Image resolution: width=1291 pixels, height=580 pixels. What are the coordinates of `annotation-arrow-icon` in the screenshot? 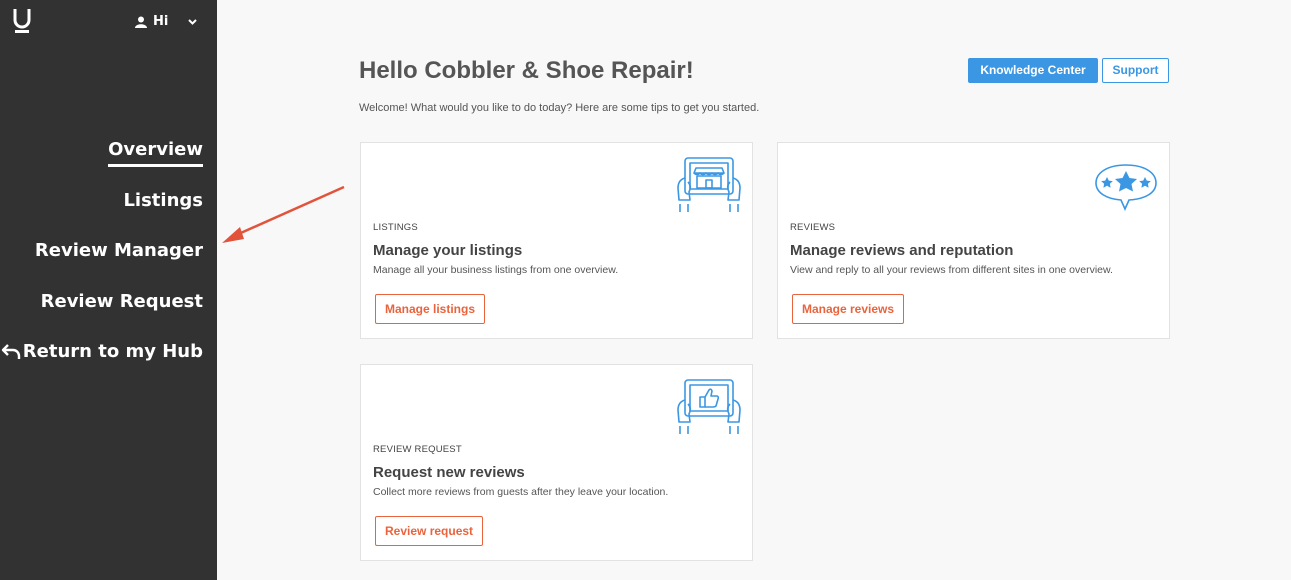 It's located at (283, 214).